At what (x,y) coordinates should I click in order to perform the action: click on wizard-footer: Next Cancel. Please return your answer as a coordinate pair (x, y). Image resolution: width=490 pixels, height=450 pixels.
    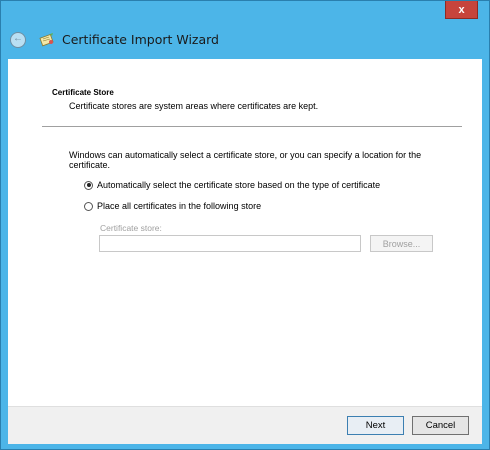
    Looking at the image, I should click on (245, 425).